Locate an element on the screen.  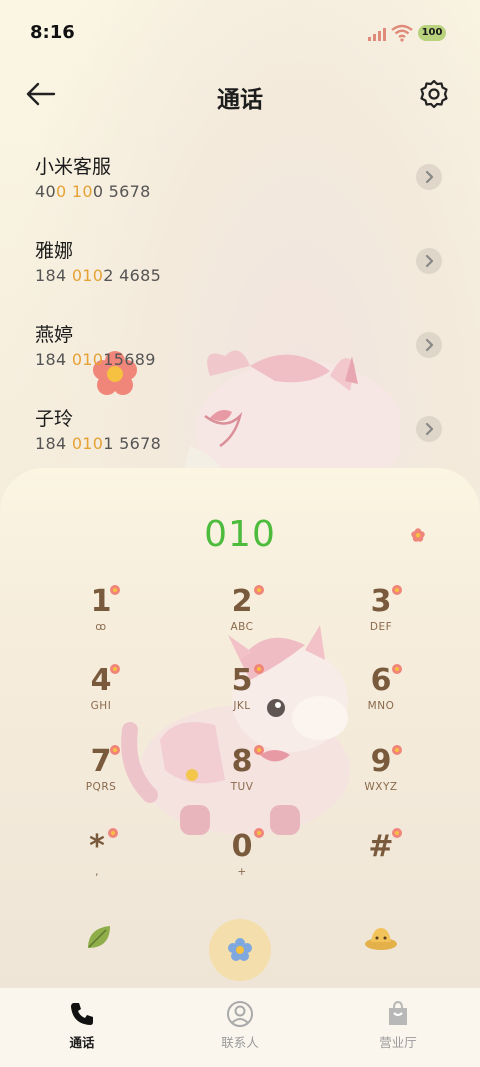
contact-row: 雅娜 184 0102 4685 is located at coordinates (240, 278).